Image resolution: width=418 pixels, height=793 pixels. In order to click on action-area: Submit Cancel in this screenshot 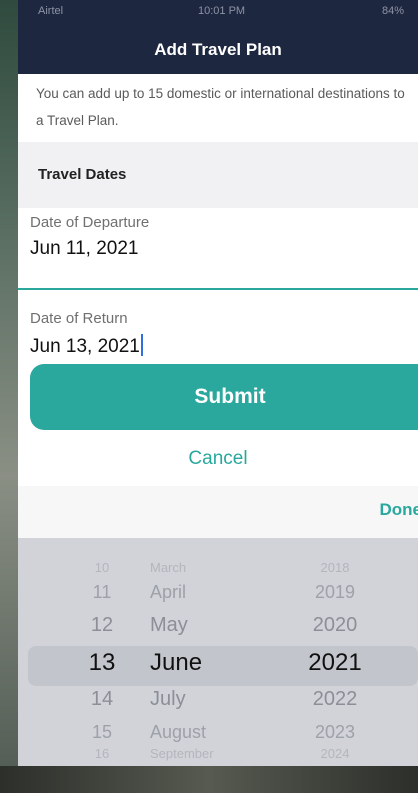, I will do `click(218, 424)`.